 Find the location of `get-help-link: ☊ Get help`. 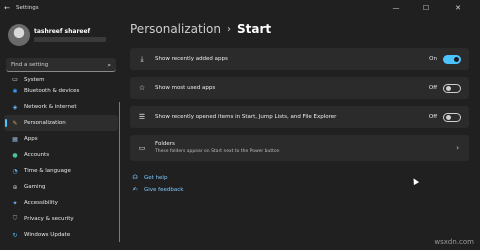

get-help-link: ☊ Get help is located at coordinates (148, 177).